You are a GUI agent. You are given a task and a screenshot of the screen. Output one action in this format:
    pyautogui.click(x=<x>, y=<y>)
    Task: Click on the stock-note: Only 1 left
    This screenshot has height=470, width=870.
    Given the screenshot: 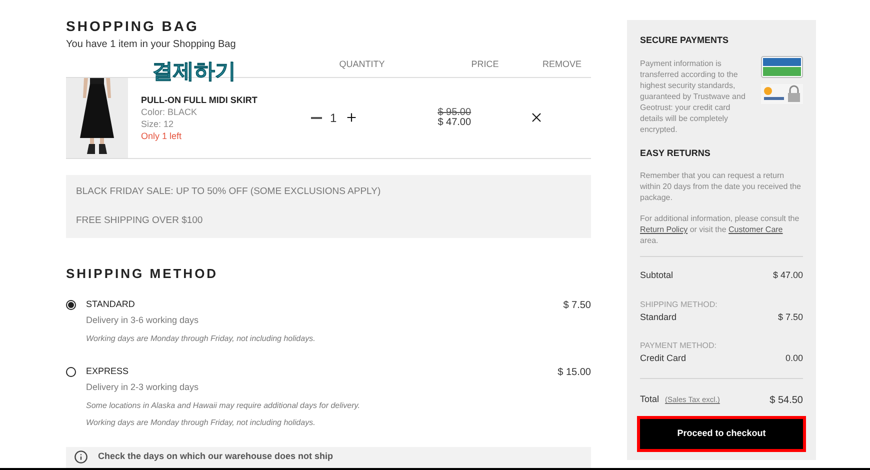 What is the action you would take?
    pyautogui.click(x=161, y=136)
    